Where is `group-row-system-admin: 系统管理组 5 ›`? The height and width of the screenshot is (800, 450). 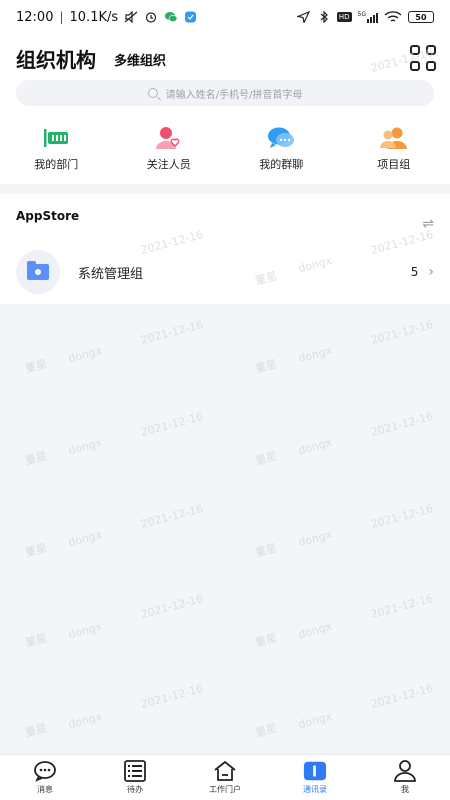
group-row-system-admin: 系统管理组 5 › is located at coordinates (225, 272).